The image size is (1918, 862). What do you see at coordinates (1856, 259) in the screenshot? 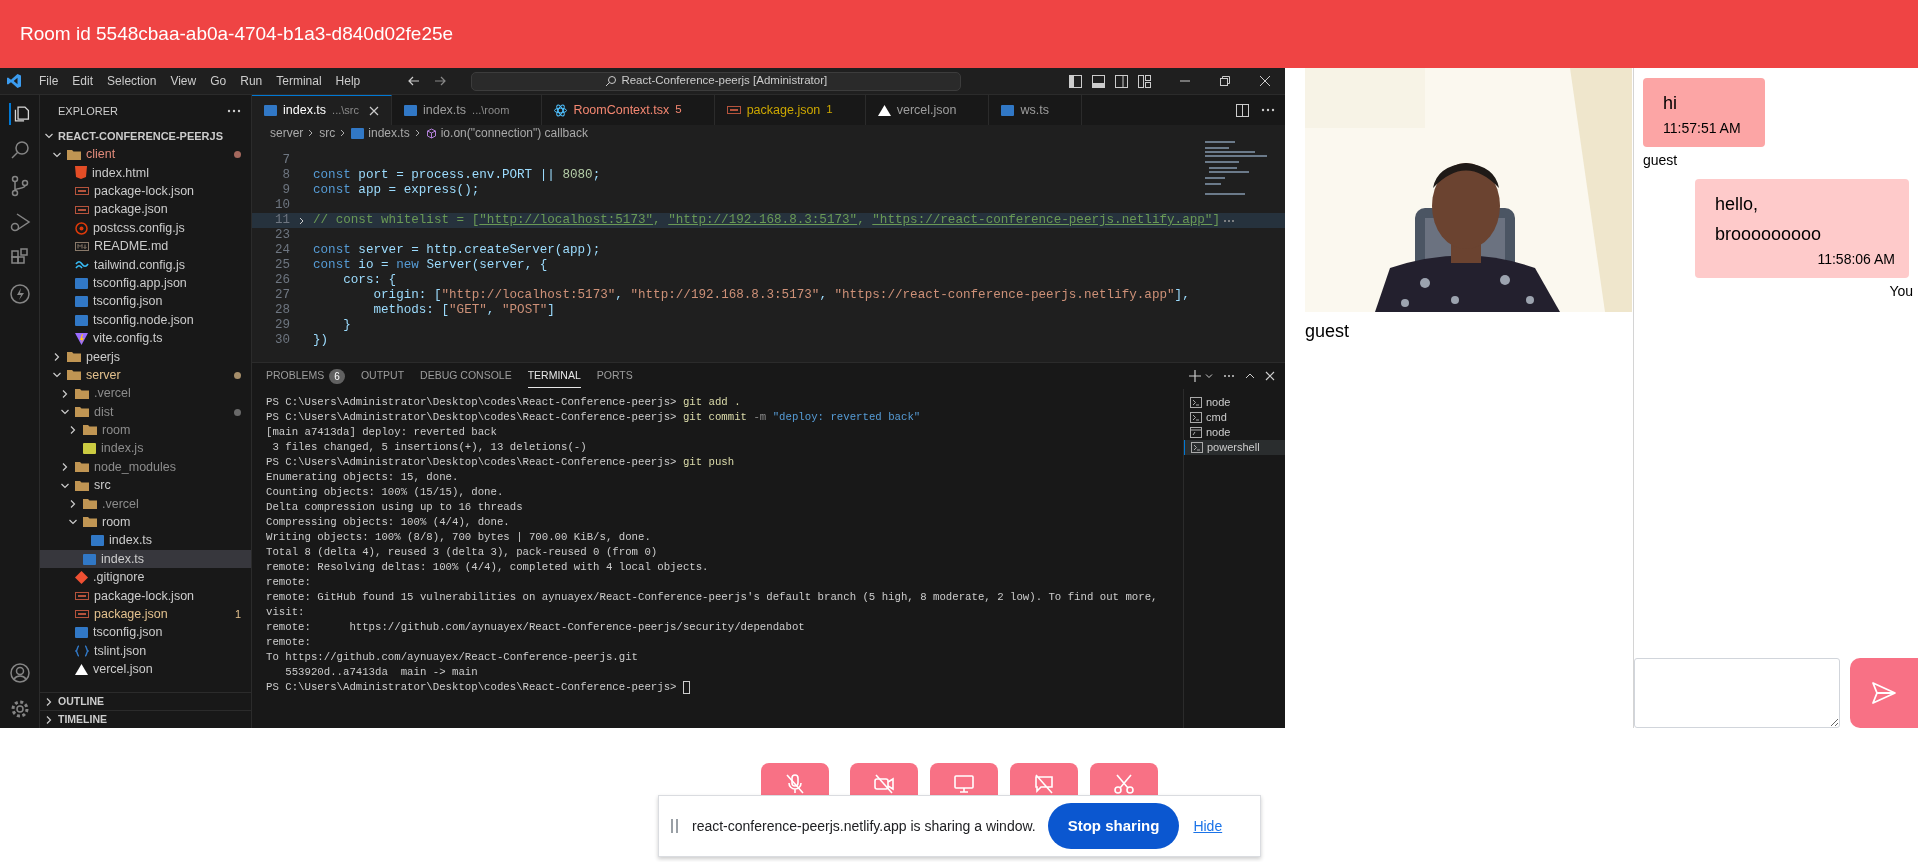
I see `message-time: 11:58:06 AM` at bounding box center [1856, 259].